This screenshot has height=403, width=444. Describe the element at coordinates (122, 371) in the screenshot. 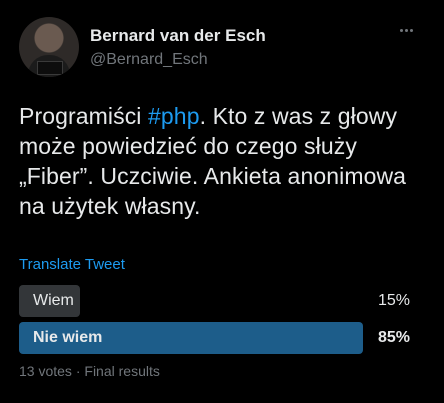

I see `poll-status: Final results` at that location.